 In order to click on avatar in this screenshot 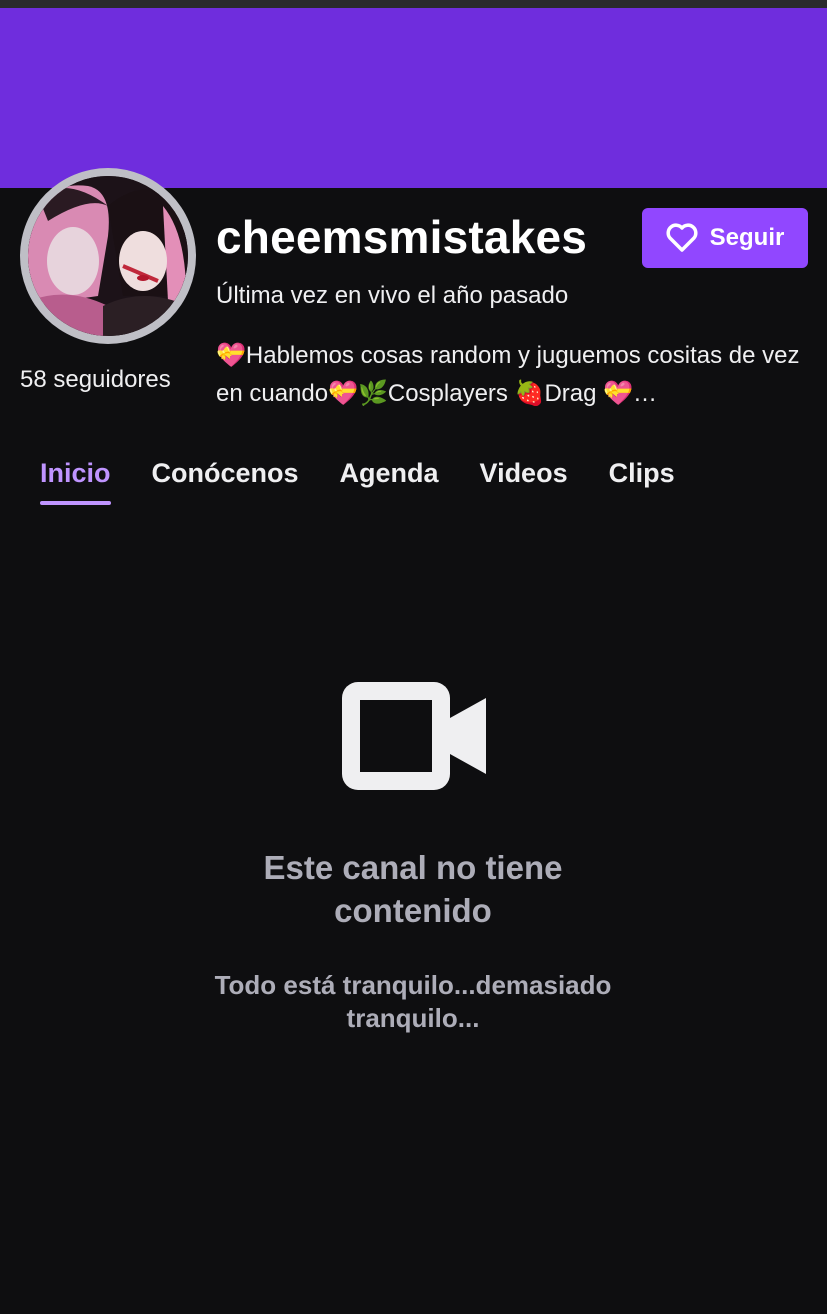, I will do `click(108, 256)`.